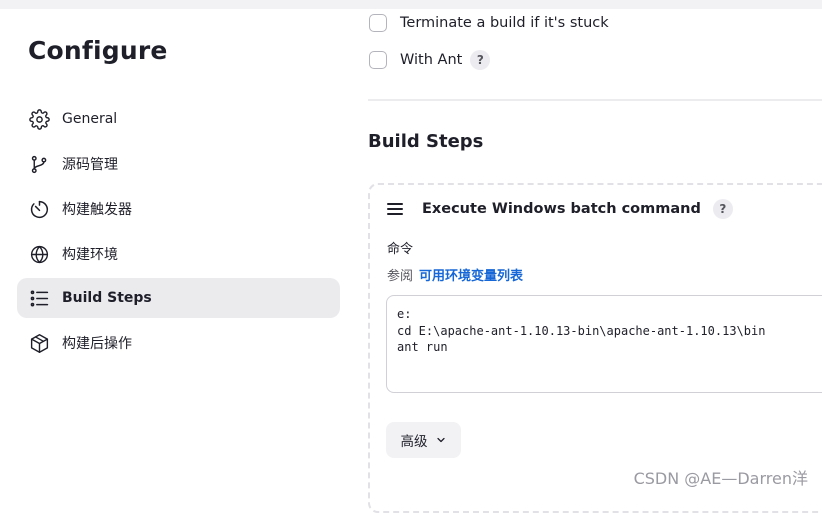 This screenshot has width=822, height=513. I want to click on terminate-stuck-option: Terminate a build if it's stuck, so click(489, 23).